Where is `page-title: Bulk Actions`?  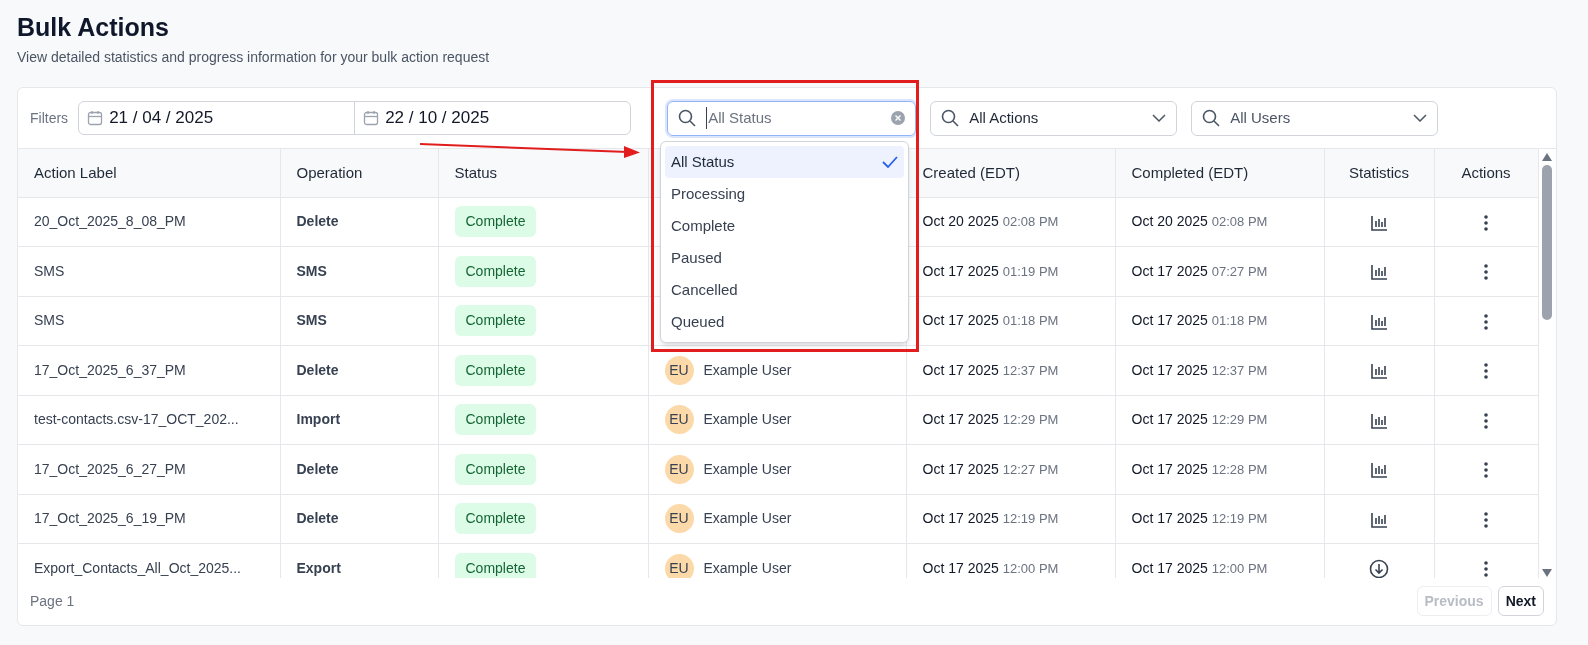 page-title: Bulk Actions is located at coordinates (93, 27).